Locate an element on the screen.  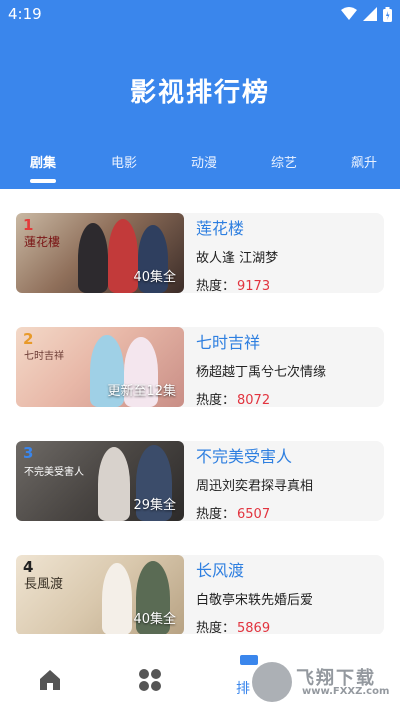
poster-title-art: 七时吉祥 is located at coordinates (44, 356).